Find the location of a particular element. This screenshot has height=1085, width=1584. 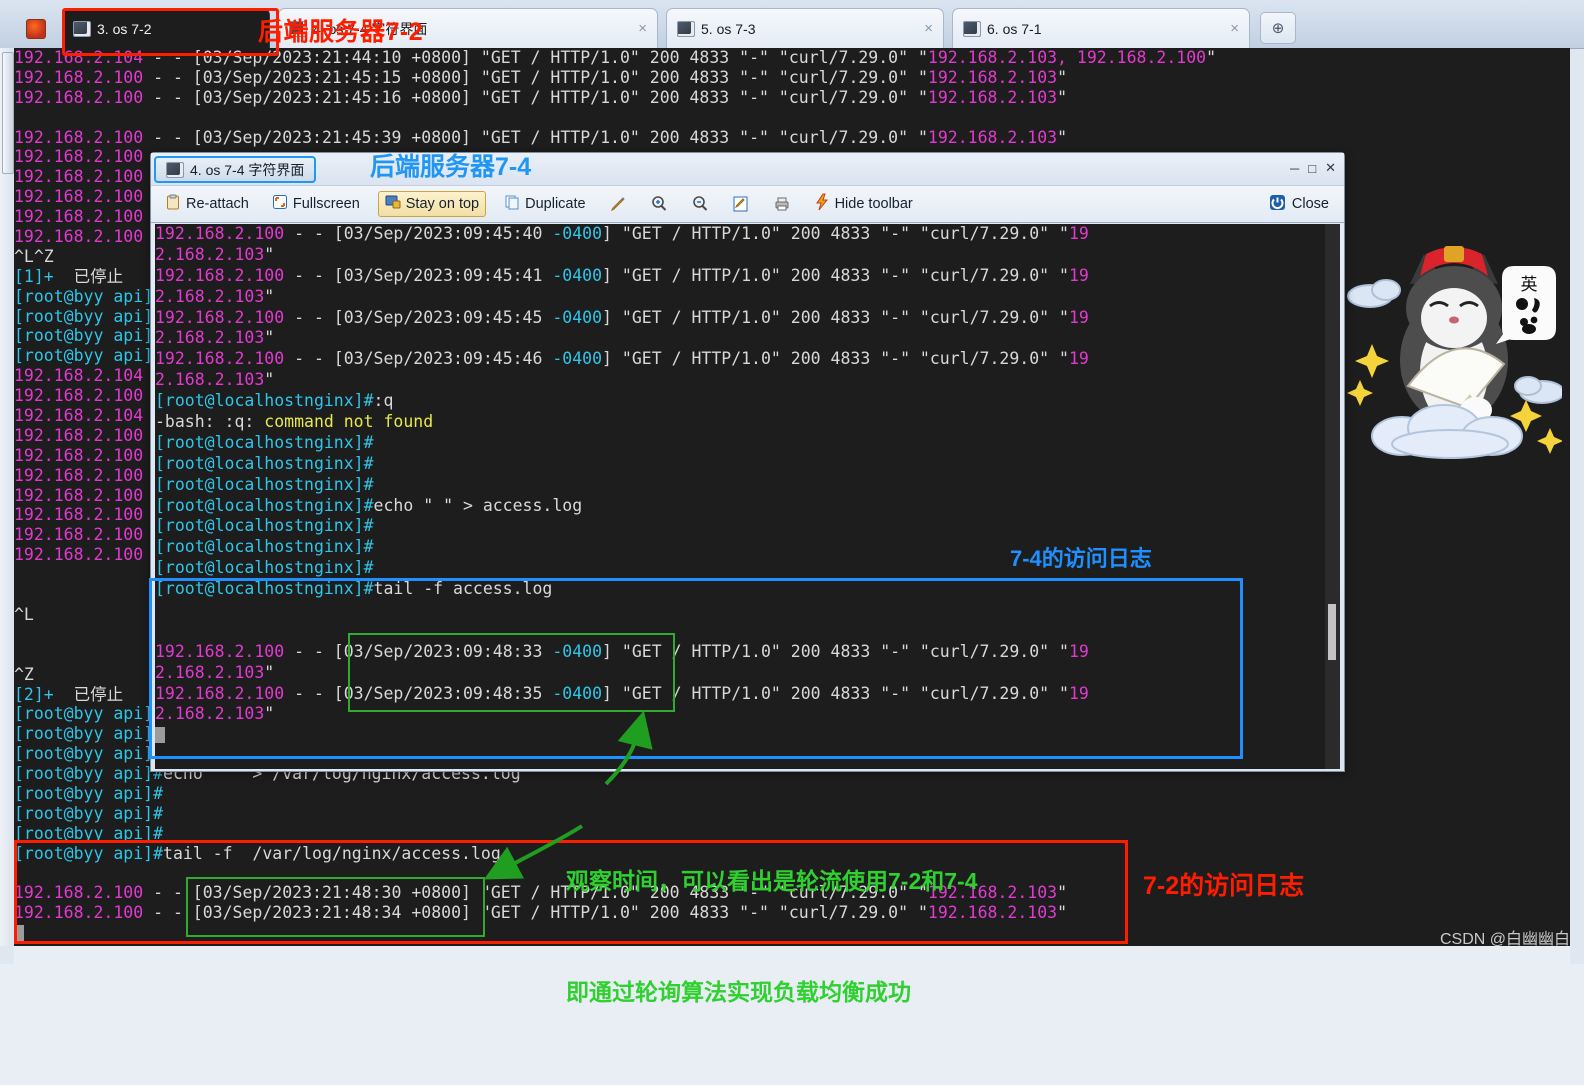

close-label: Close is located at coordinates (1310, 204).